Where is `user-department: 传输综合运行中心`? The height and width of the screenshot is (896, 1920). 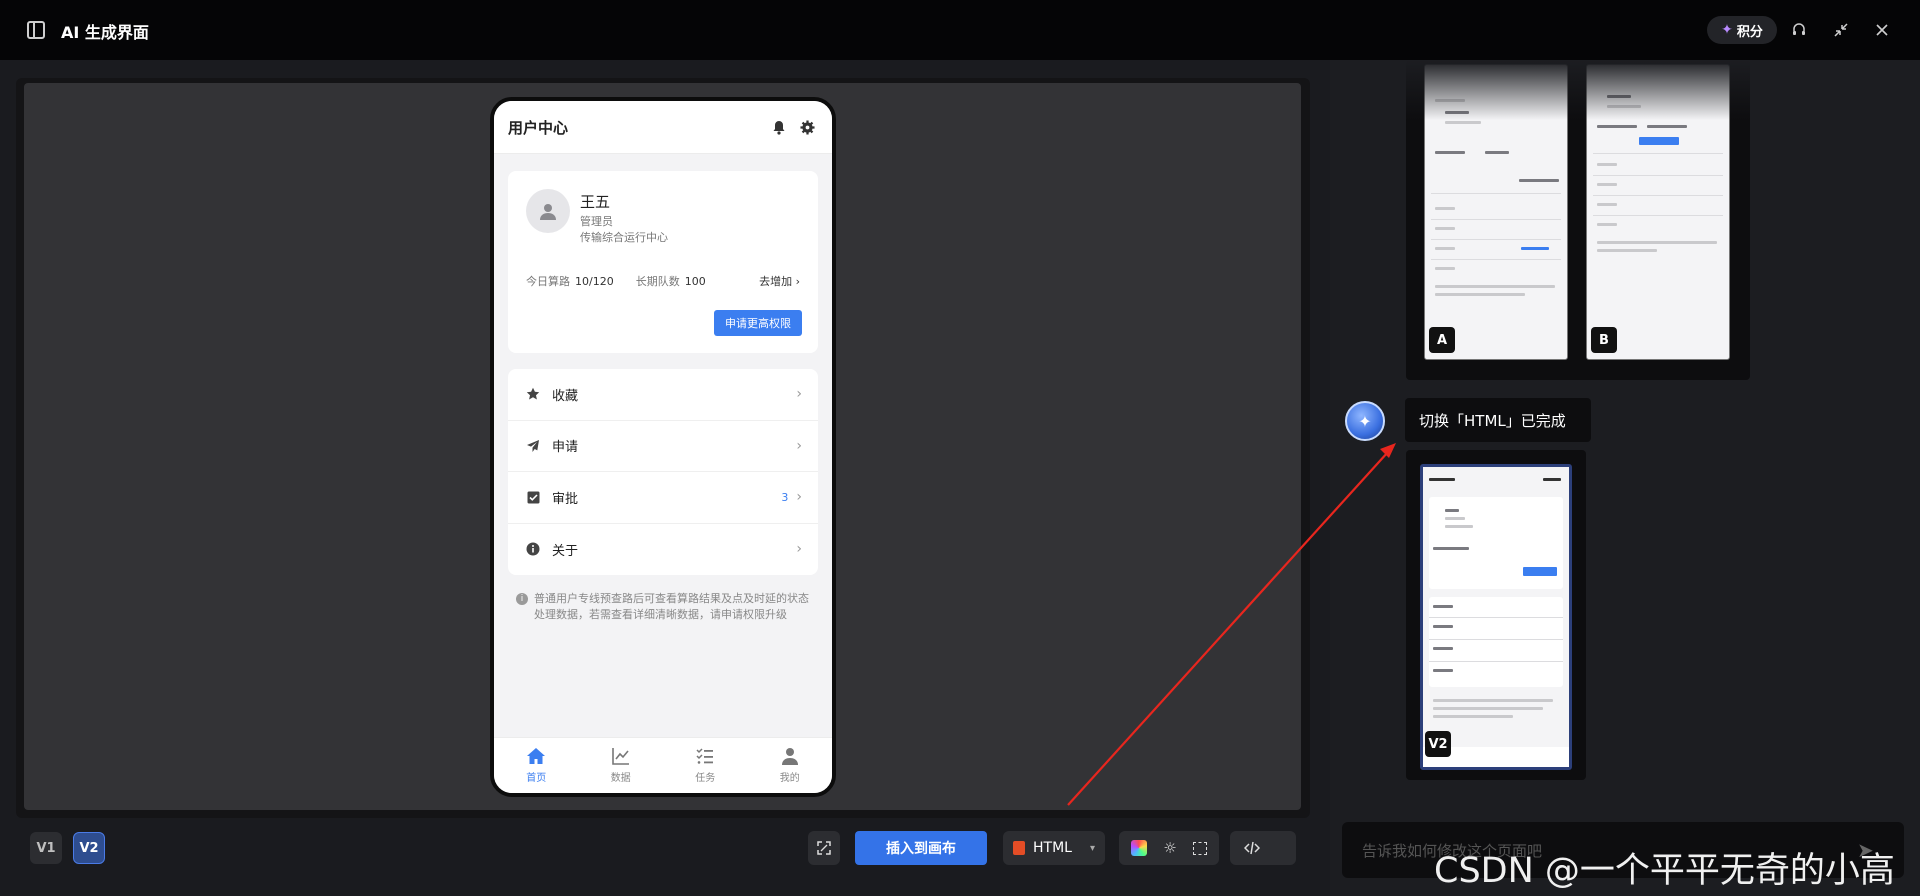 user-department: 传输综合运行中心 is located at coordinates (624, 237).